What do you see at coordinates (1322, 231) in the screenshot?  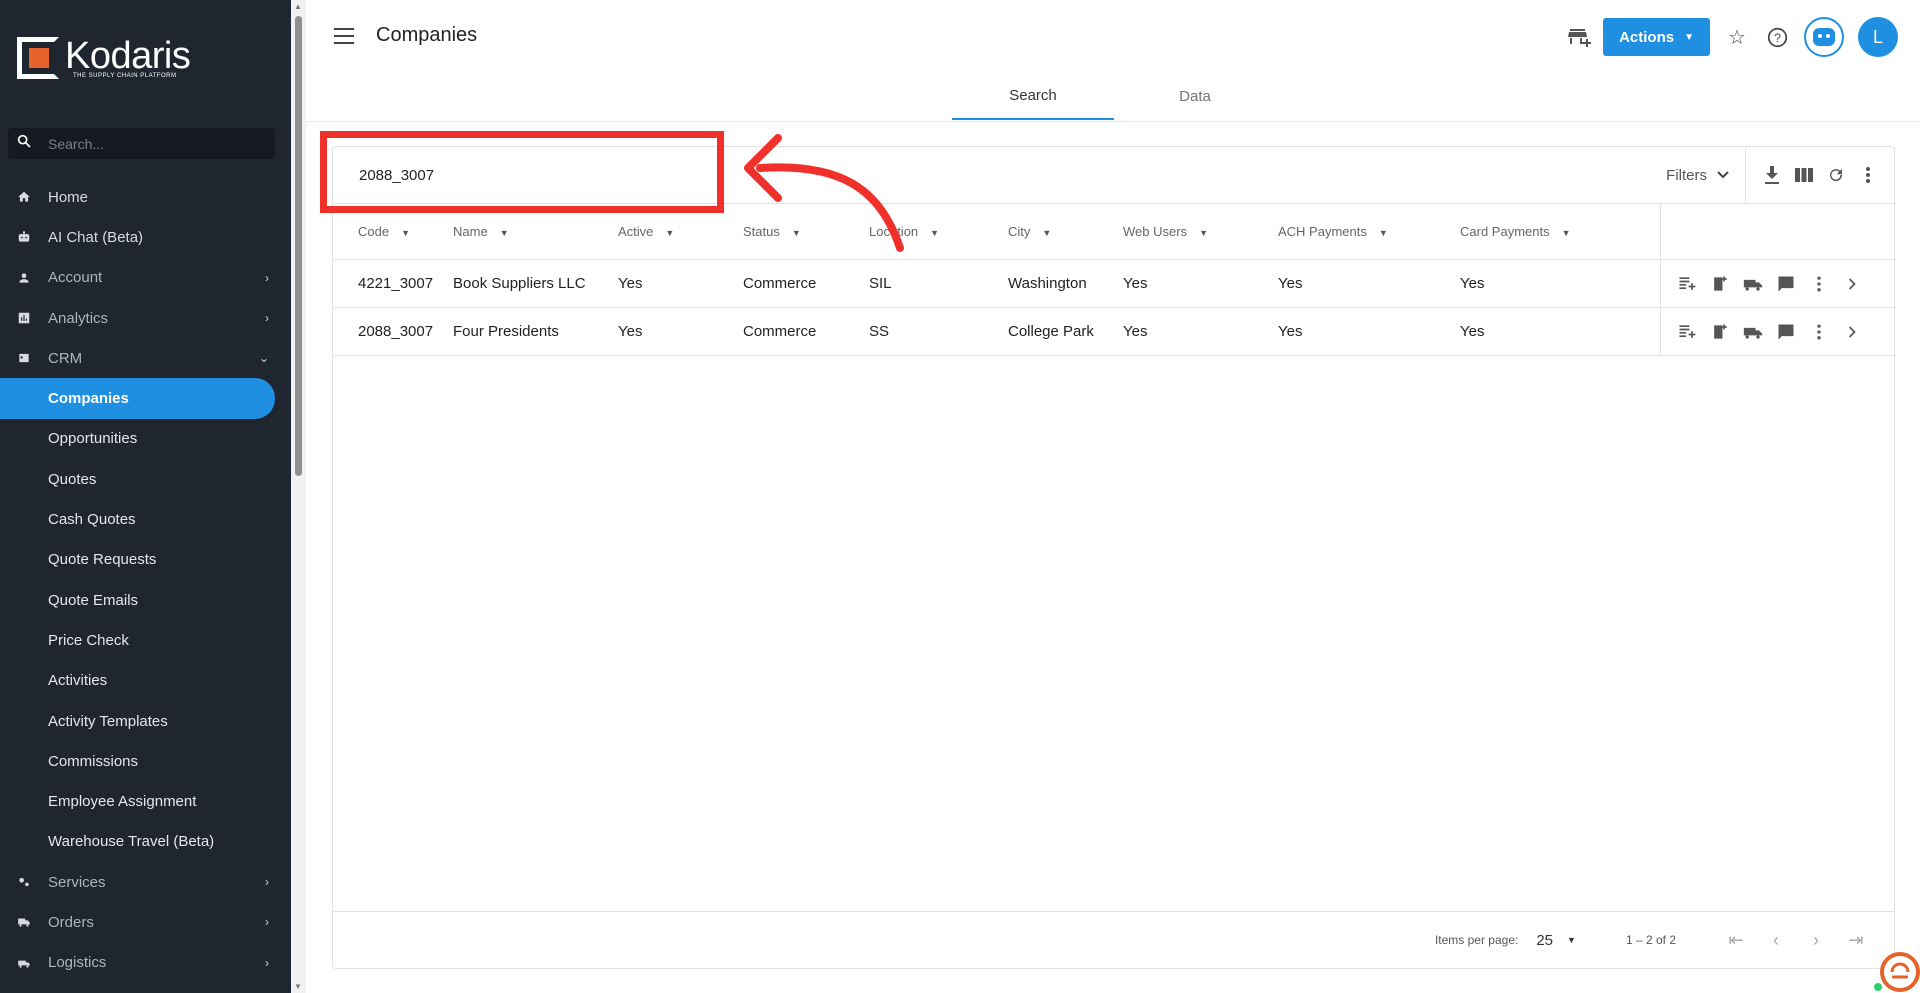 I see `column-label: ACH Payments` at bounding box center [1322, 231].